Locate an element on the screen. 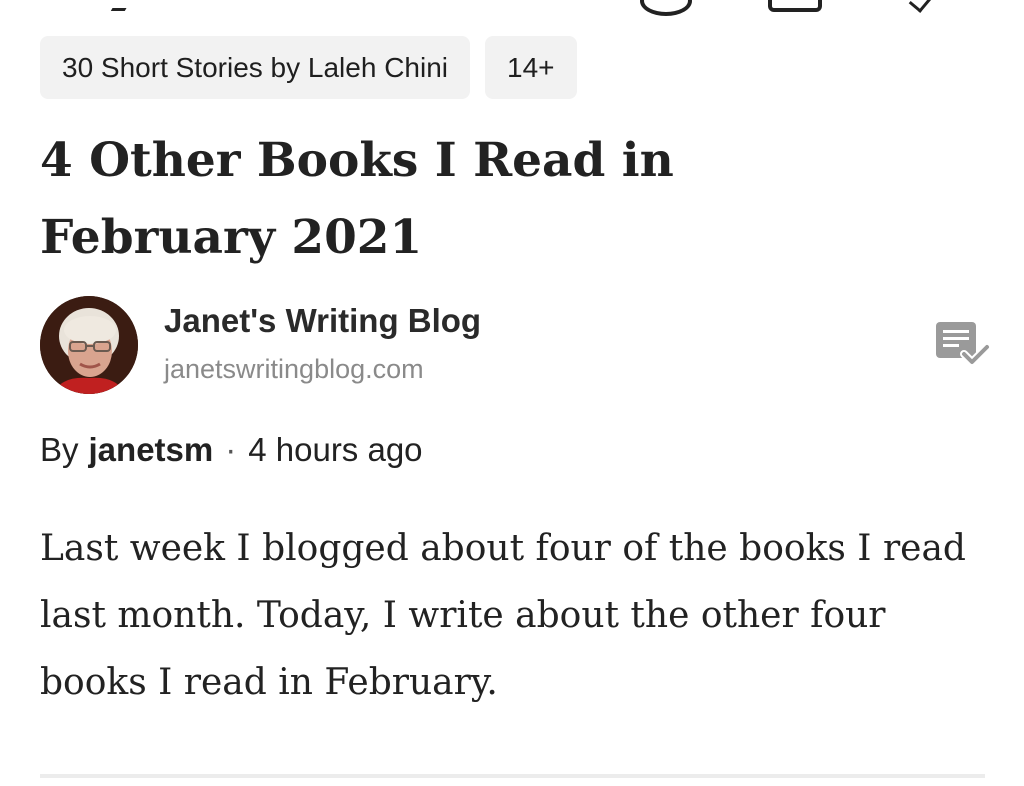 This screenshot has width=1024, height=786. status-glyph-fragment is located at coordinates (125, 5).